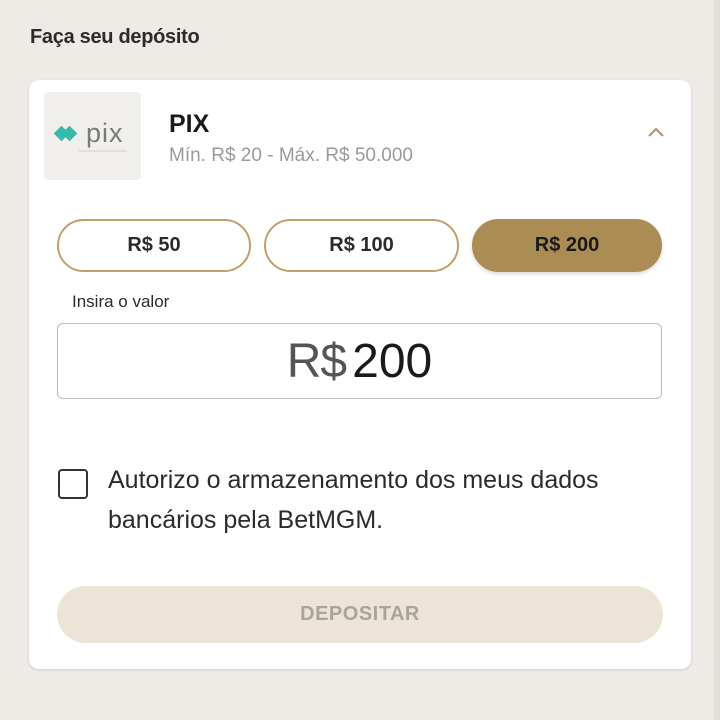  Describe the element at coordinates (115, 37) in the screenshot. I see `page-title: Faça seu depósito` at that location.